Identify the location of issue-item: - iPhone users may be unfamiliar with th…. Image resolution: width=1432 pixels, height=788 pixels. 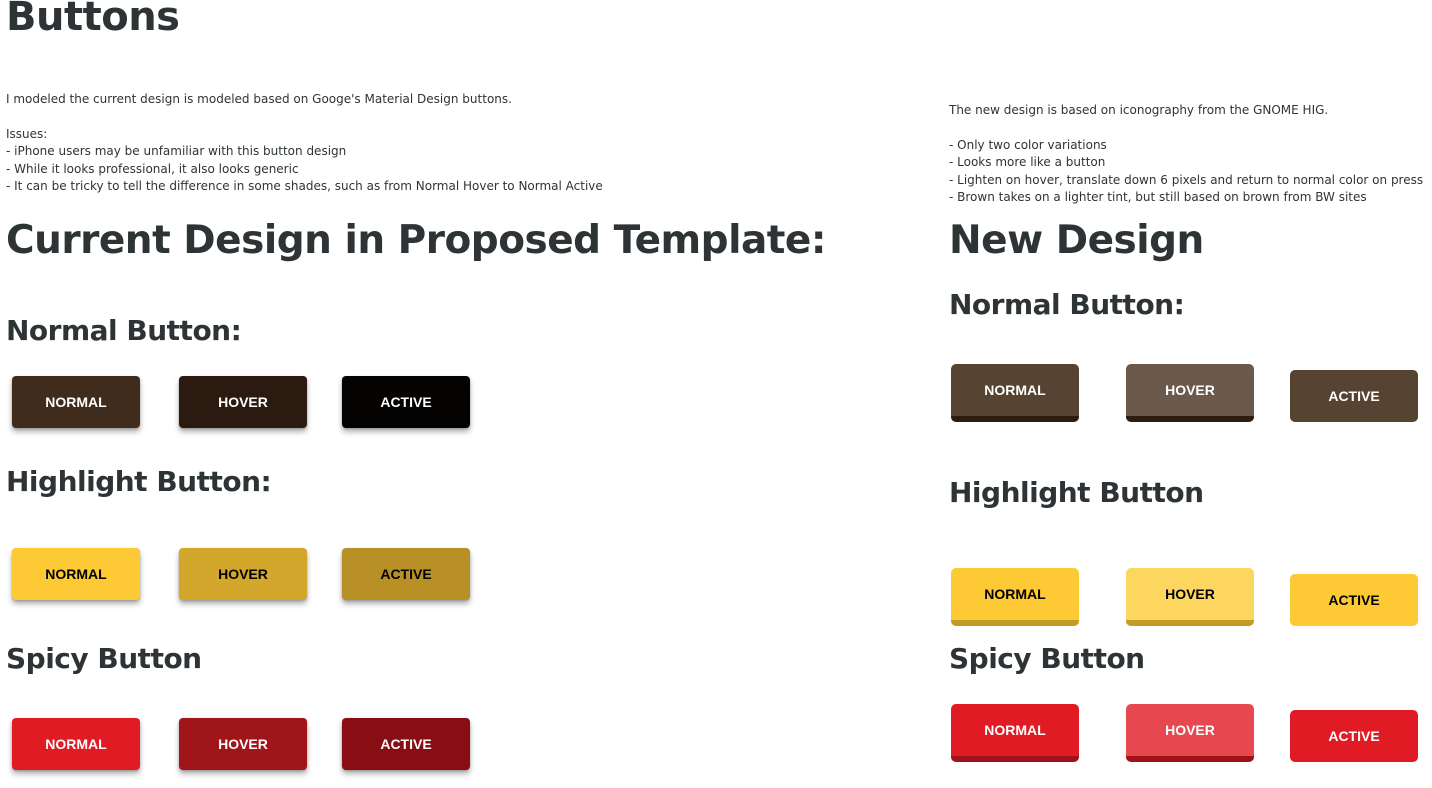
(176, 151).